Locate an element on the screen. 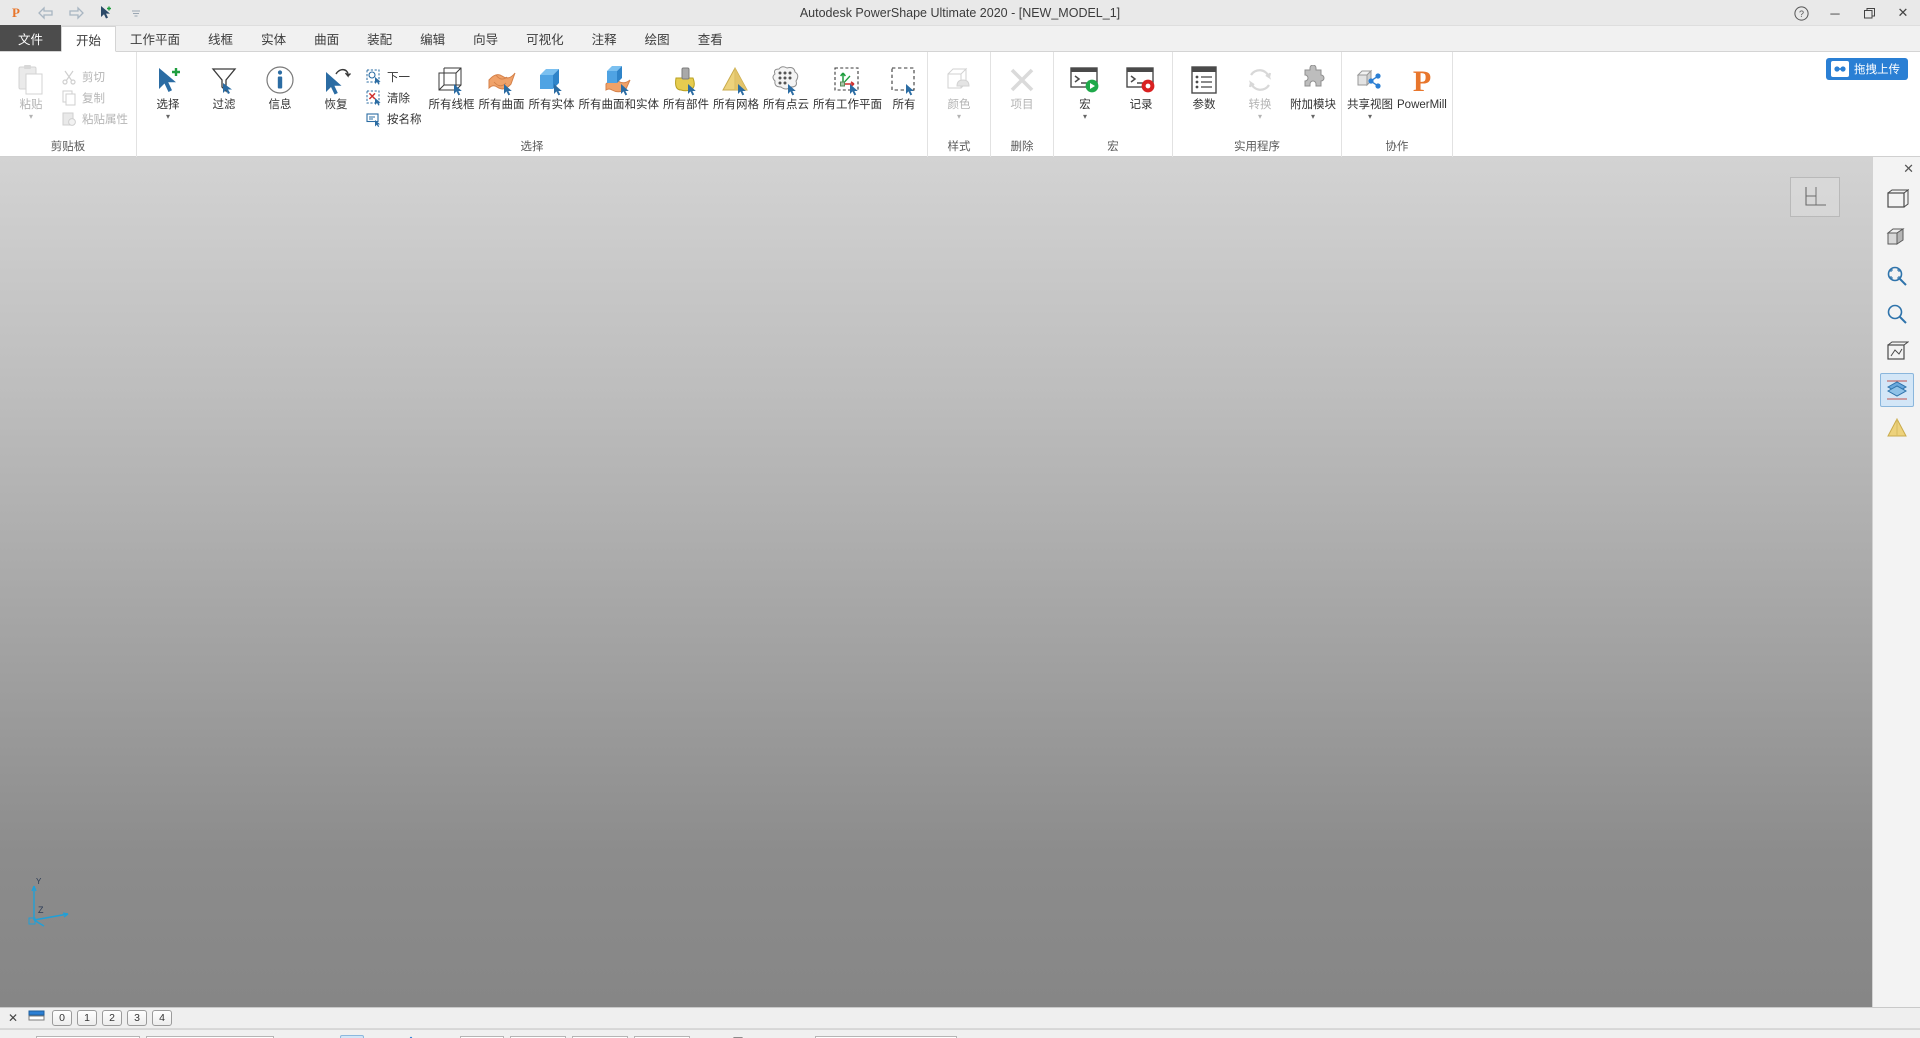 The height and width of the screenshot is (1038, 1920). level-chip-2: 2 is located at coordinates (112, 1018).